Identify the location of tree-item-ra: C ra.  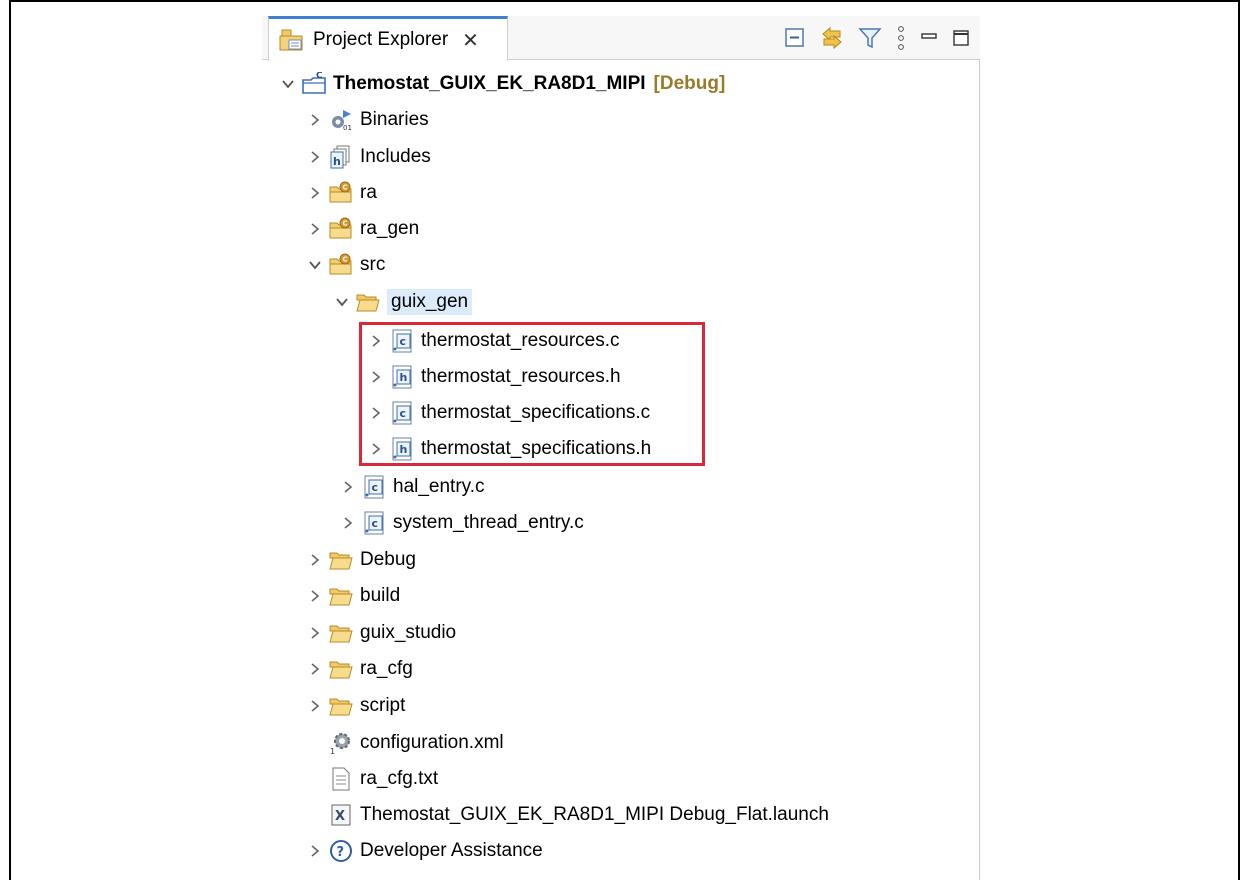
(342, 193).